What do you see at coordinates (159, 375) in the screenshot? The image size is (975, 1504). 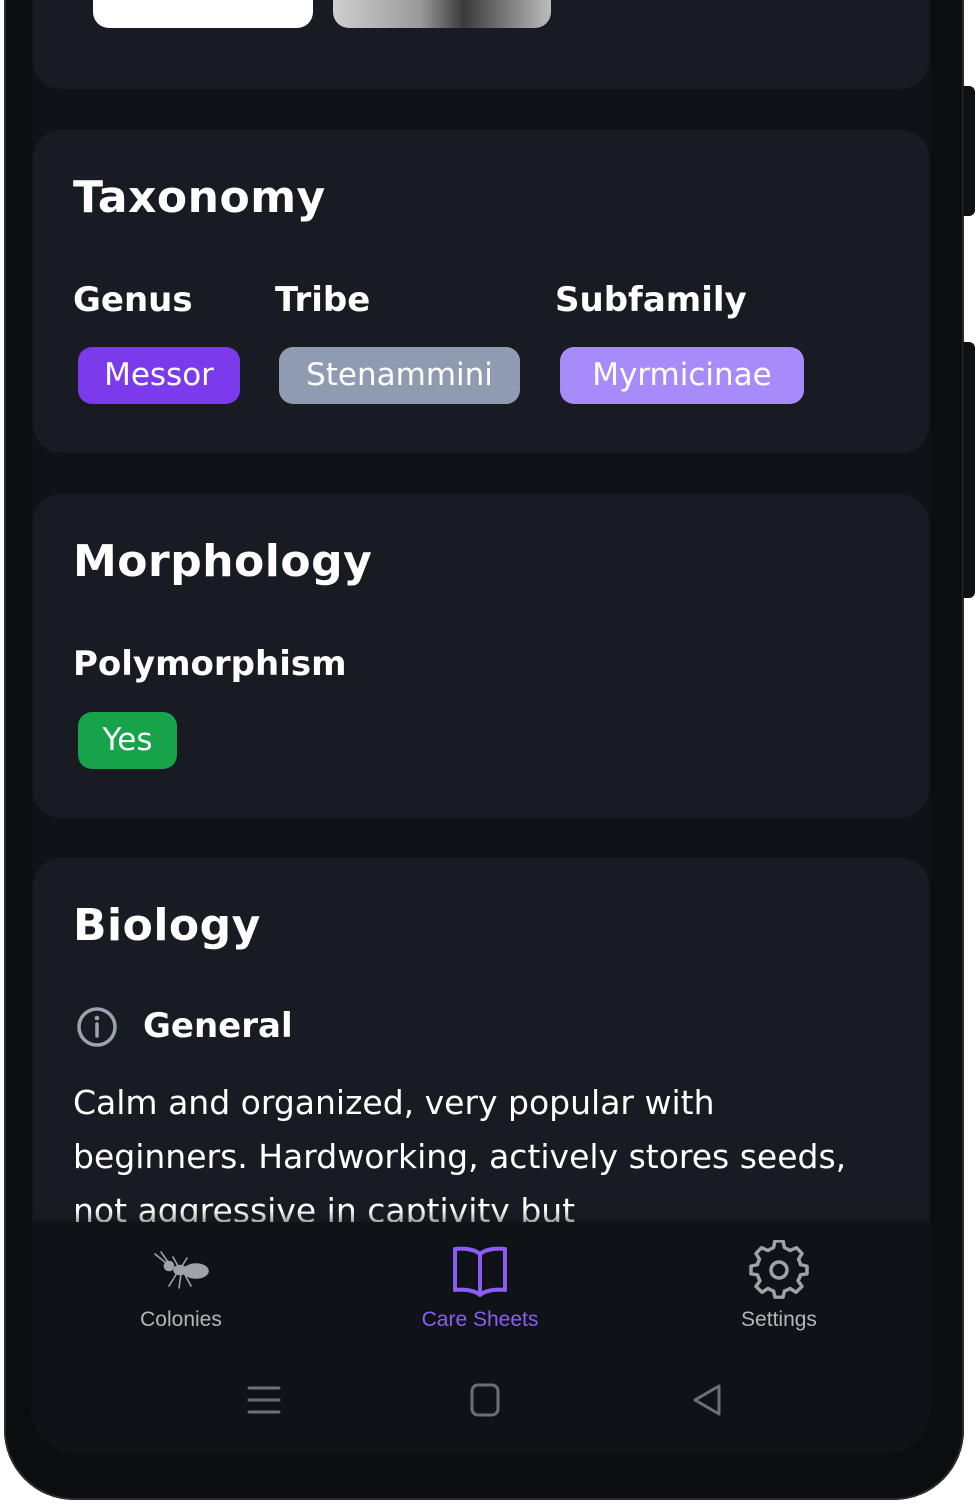 I see `genus-chip: Messor` at bounding box center [159, 375].